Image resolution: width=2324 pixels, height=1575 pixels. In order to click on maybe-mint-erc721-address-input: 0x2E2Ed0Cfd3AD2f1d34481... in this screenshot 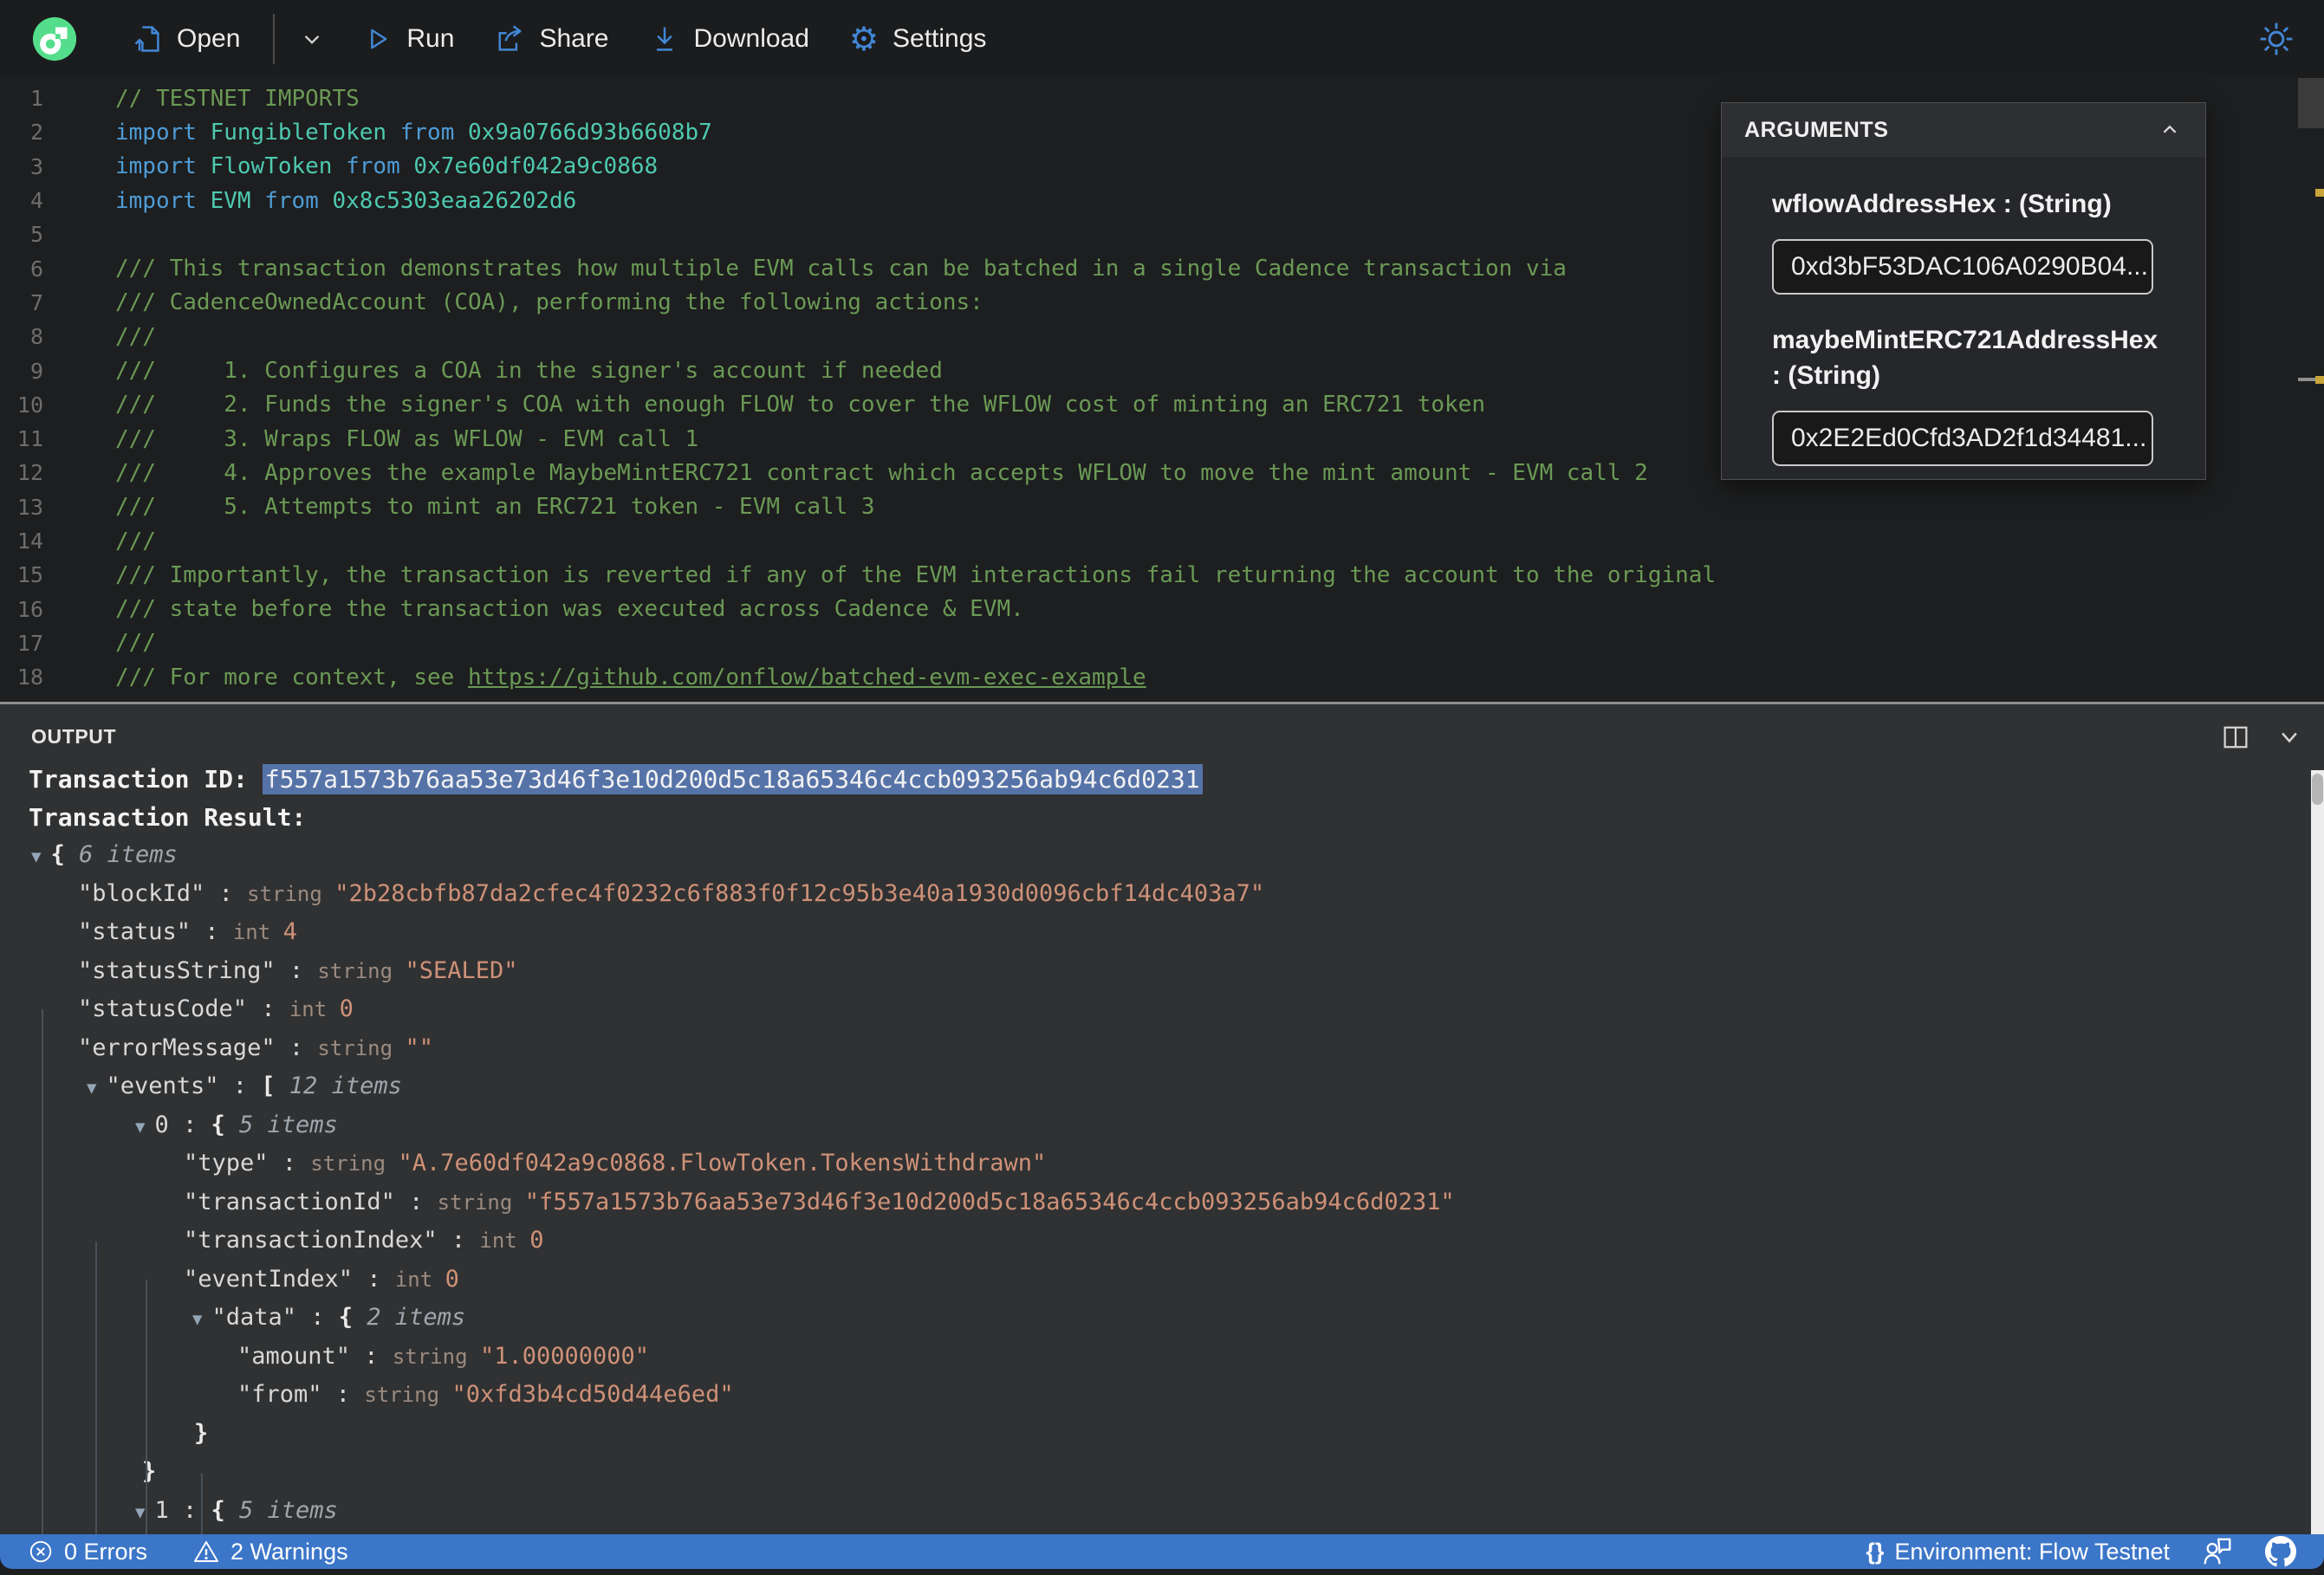, I will do `click(1962, 438)`.